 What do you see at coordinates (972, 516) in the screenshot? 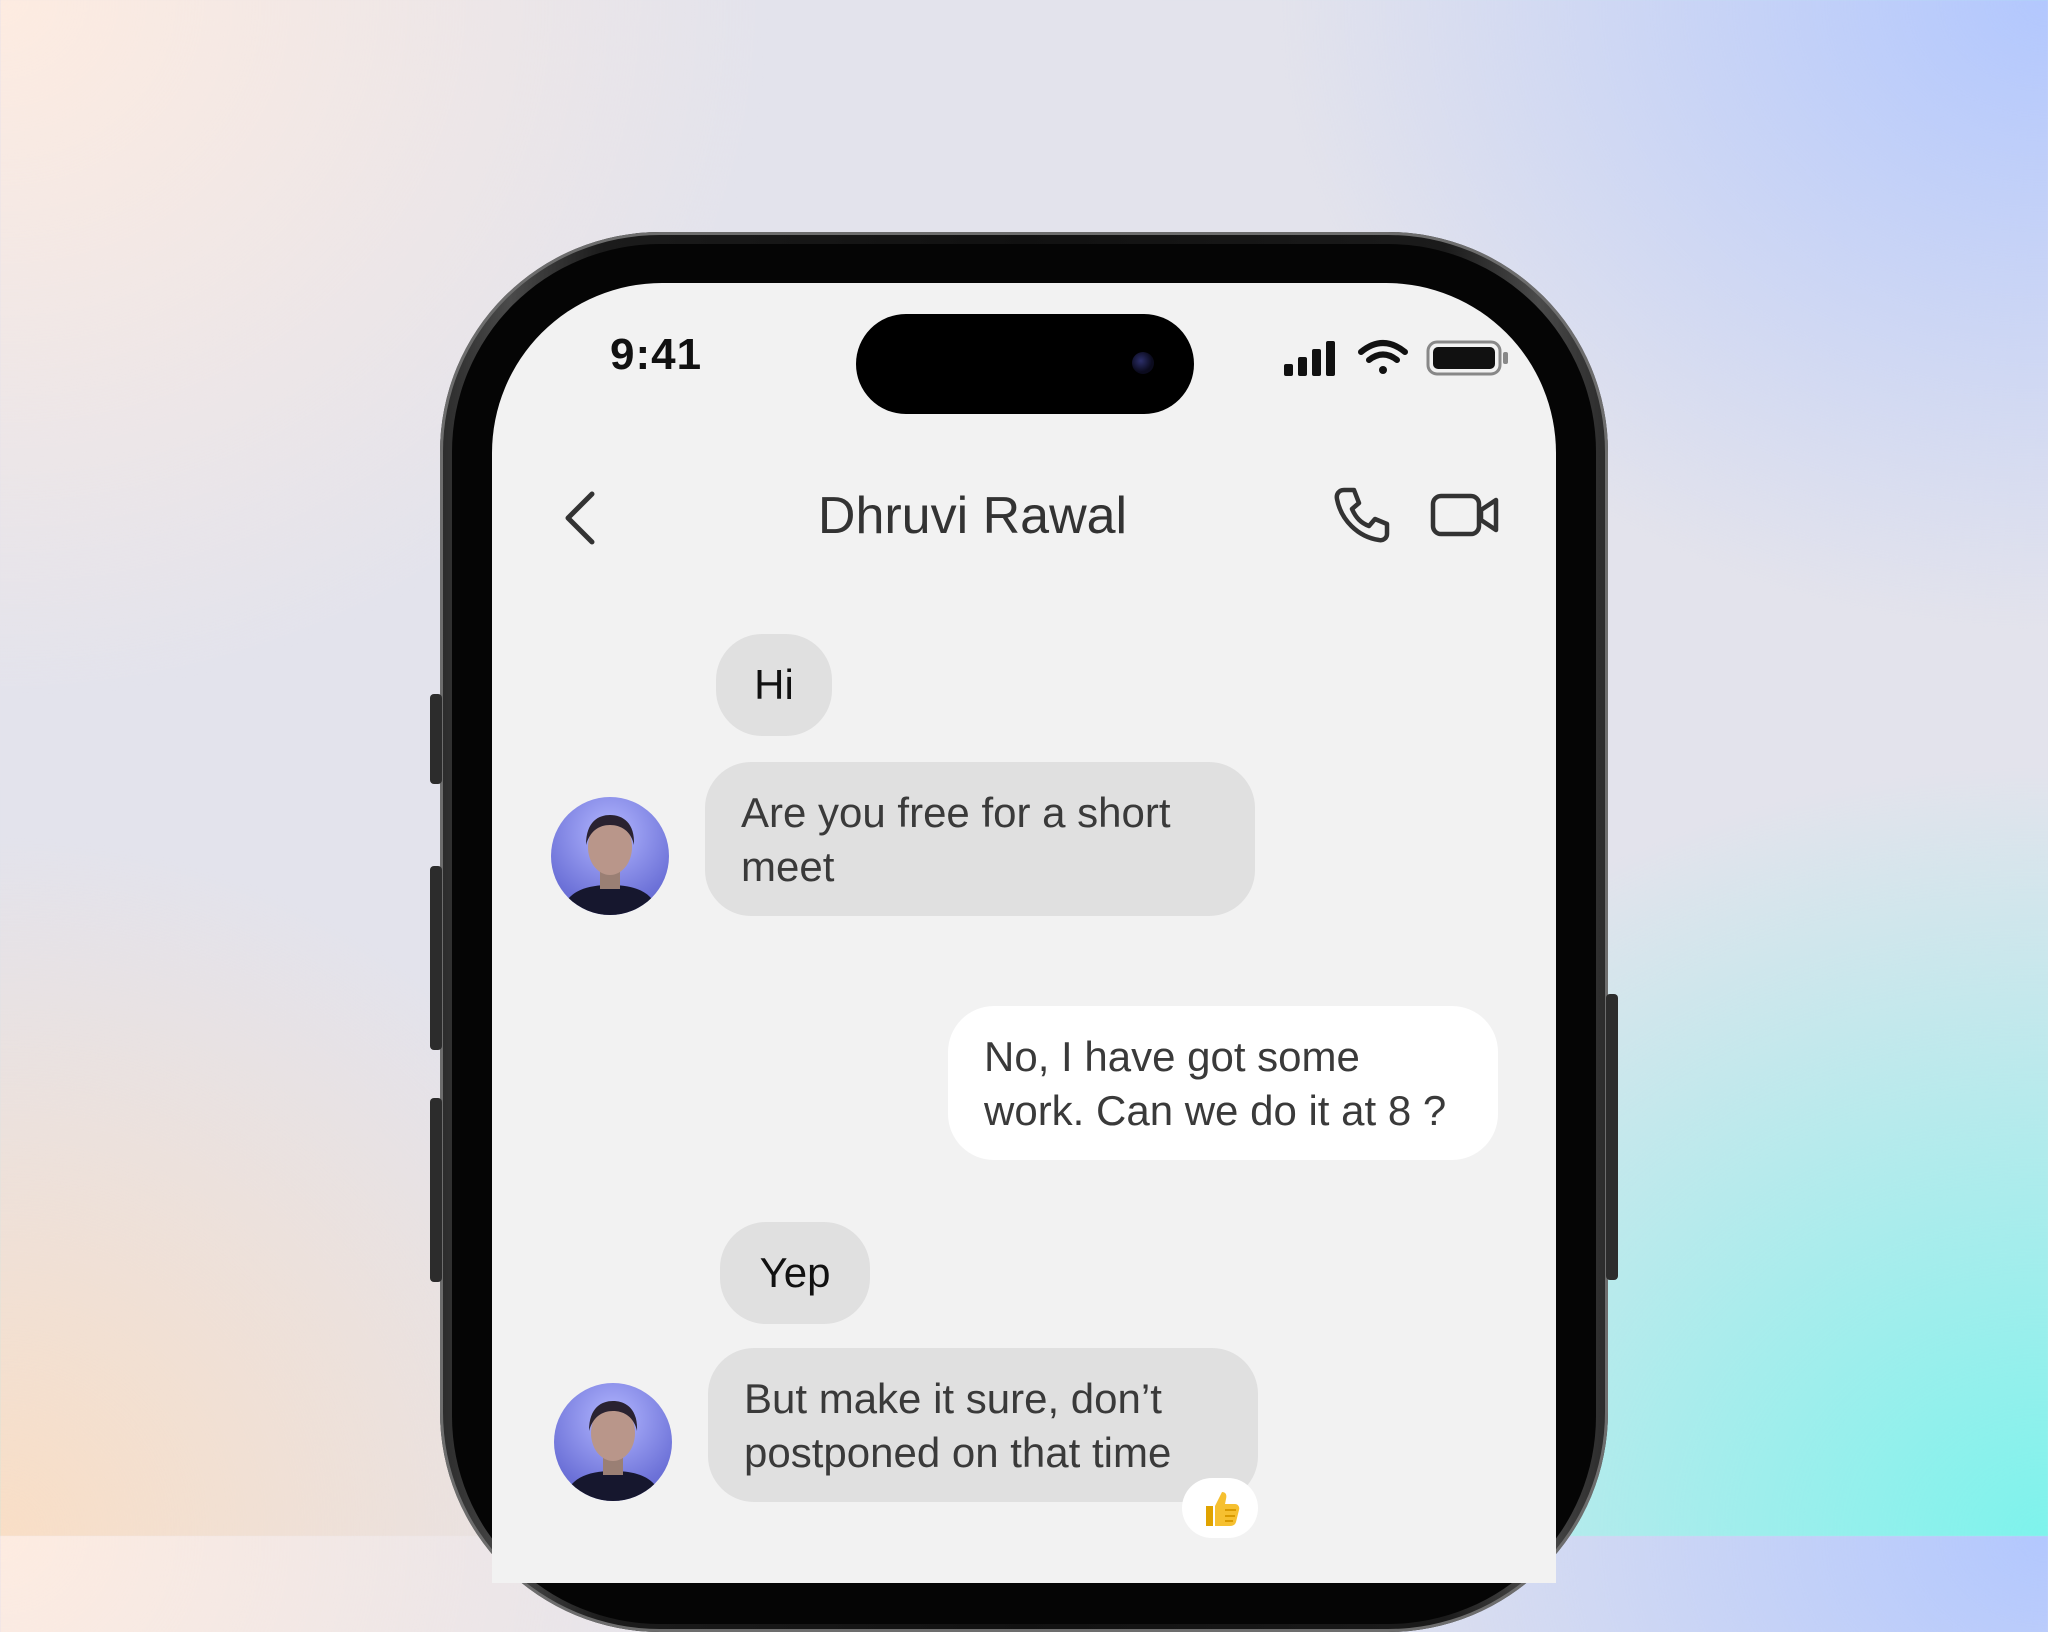
I see `contact-name: Dhruvi Rawal` at bounding box center [972, 516].